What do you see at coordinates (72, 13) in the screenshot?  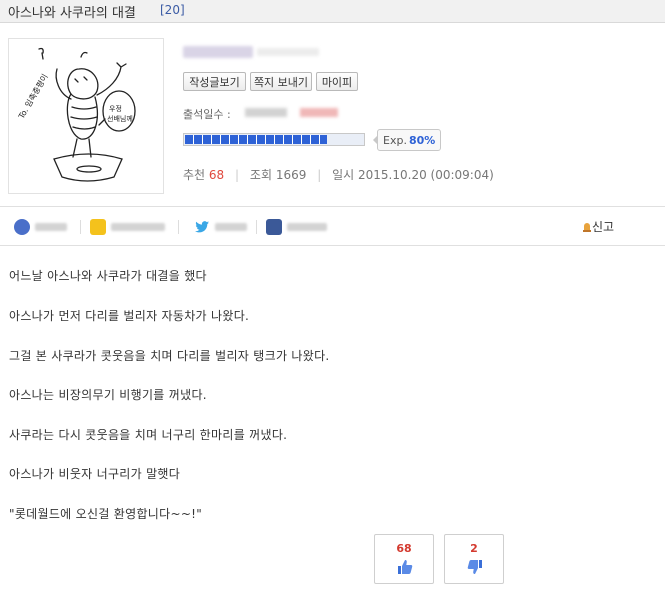 I see `post-title: 아스나와 사쿠라의 대결` at bounding box center [72, 13].